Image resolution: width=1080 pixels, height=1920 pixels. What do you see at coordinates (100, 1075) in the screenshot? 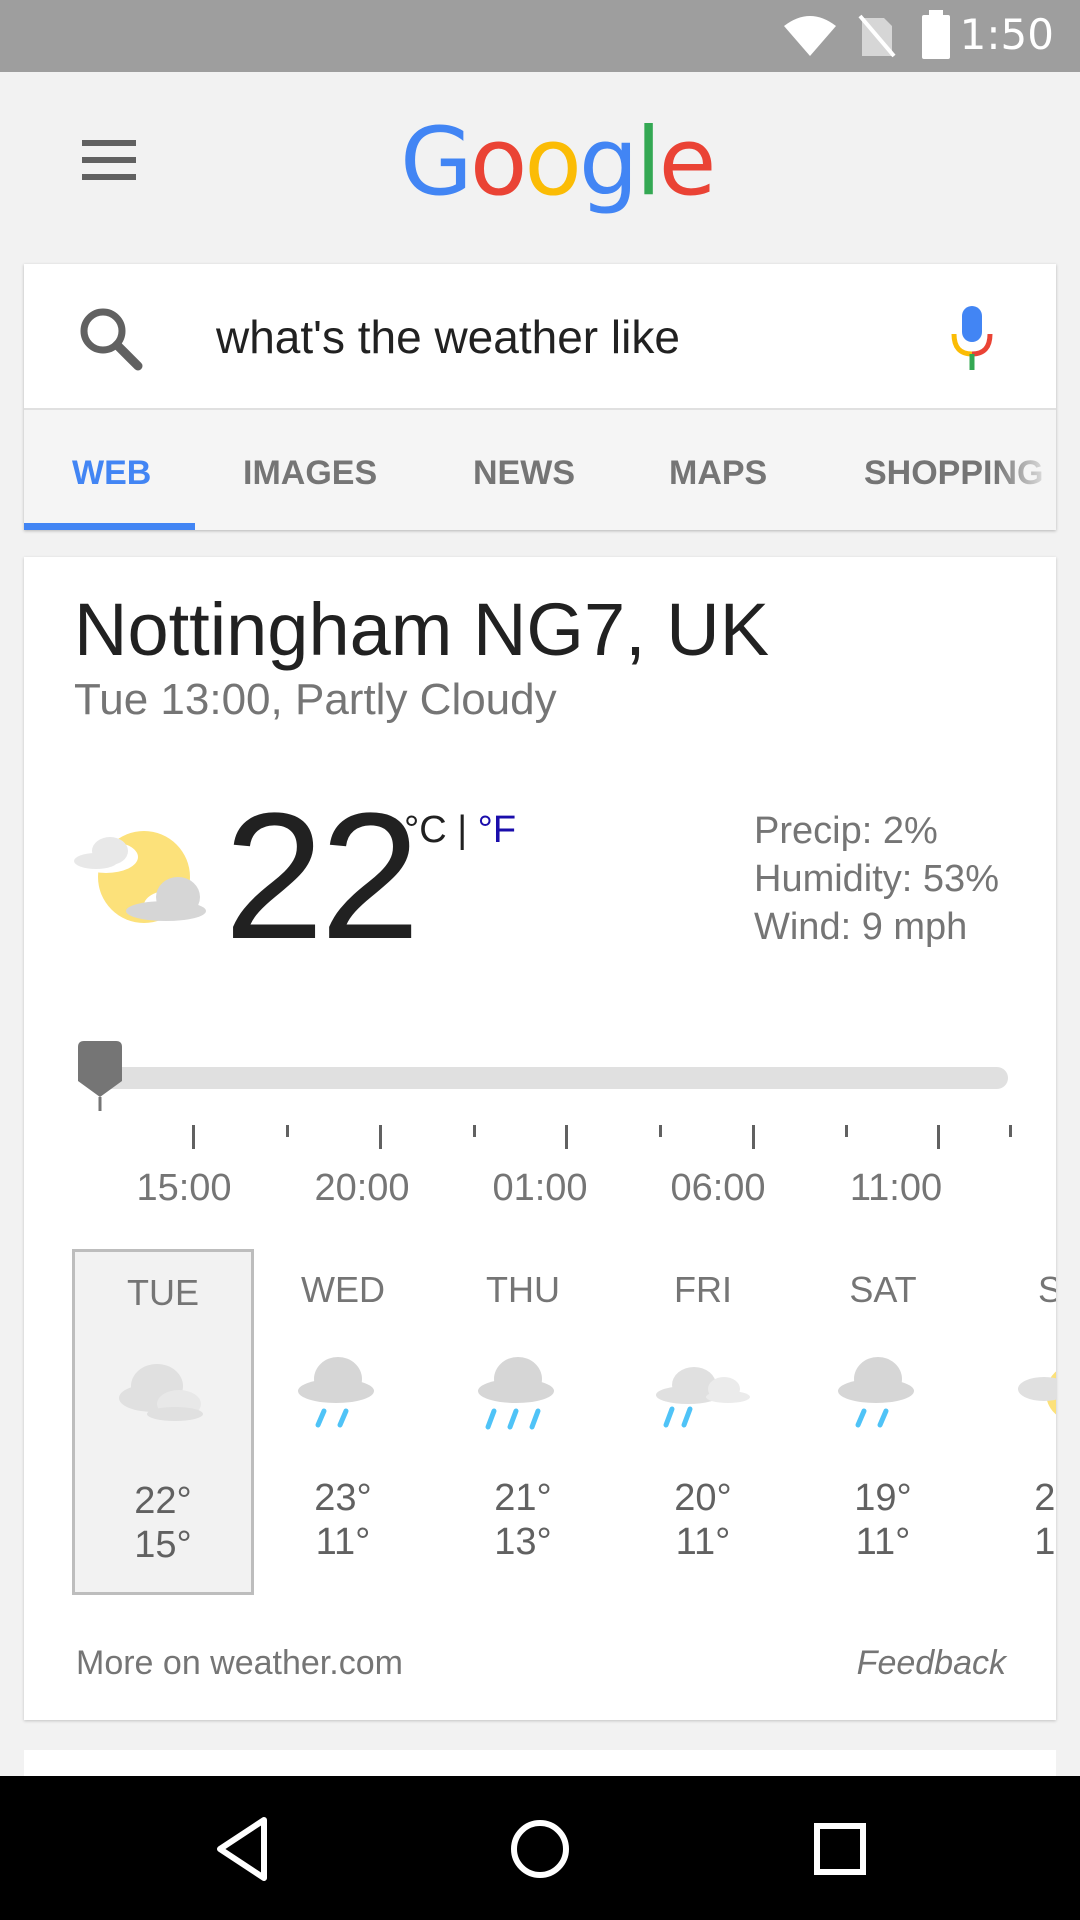
I see `timeline-handle` at bounding box center [100, 1075].